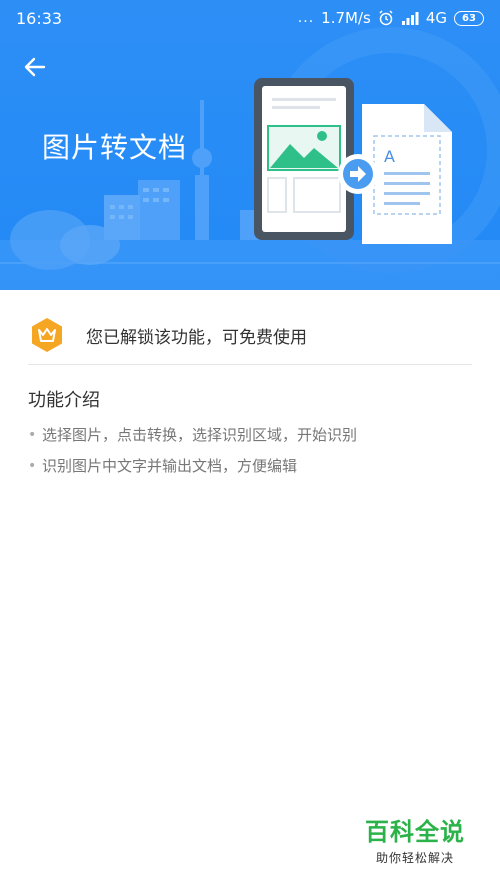 Image resolution: width=500 pixels, height=888 pixels. Describe the element at coordinates (47, 335) in the screenshot. I see `crown-icon` at that location.